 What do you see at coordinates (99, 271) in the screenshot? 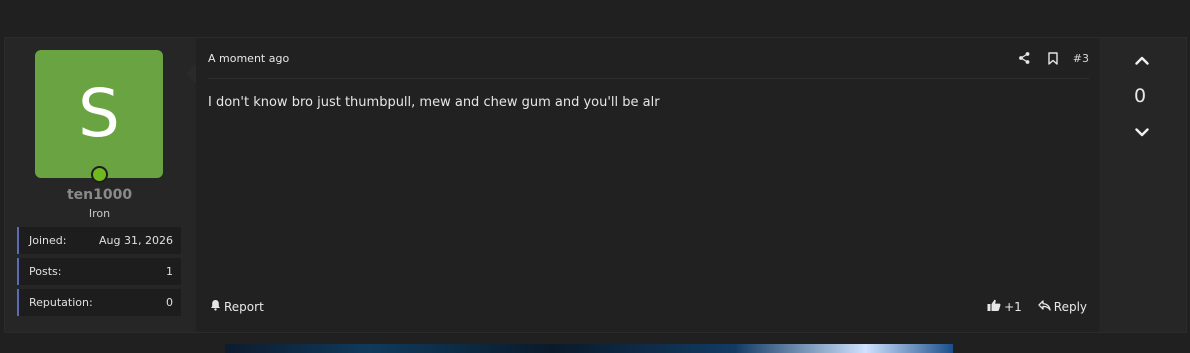
I see `stat-posts: Posts: 1` at bounding box center [99, 271].